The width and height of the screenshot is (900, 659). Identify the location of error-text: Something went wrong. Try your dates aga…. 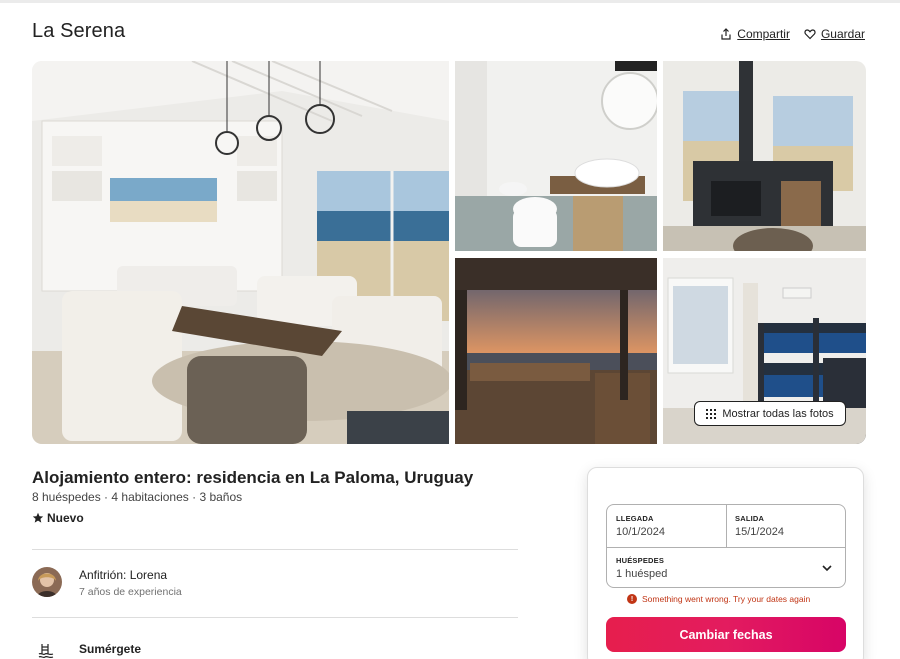
(726, 599).